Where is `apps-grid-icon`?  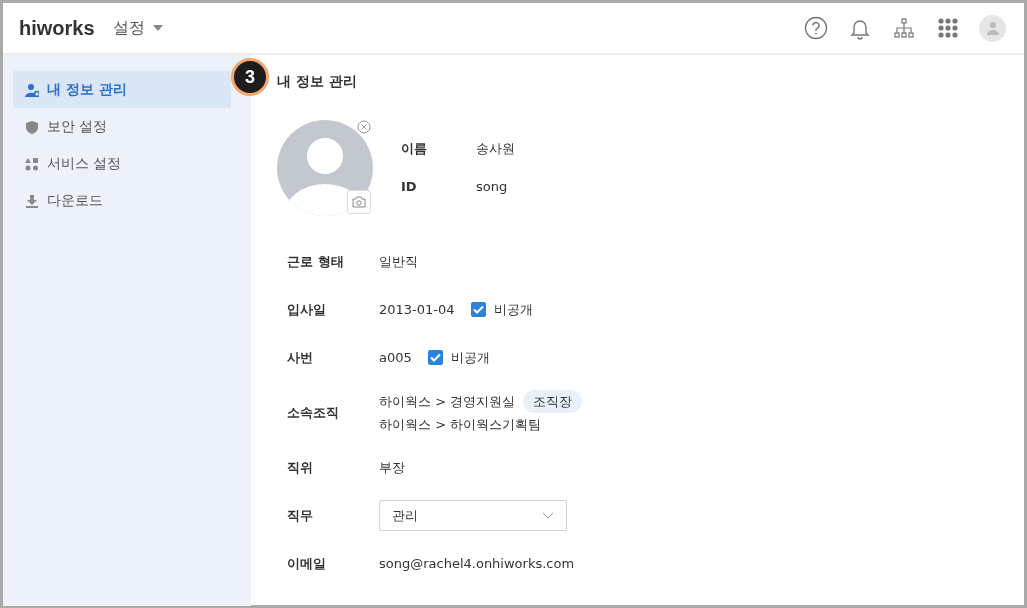 apps-grid-icon is located at coordinates (948, 28).